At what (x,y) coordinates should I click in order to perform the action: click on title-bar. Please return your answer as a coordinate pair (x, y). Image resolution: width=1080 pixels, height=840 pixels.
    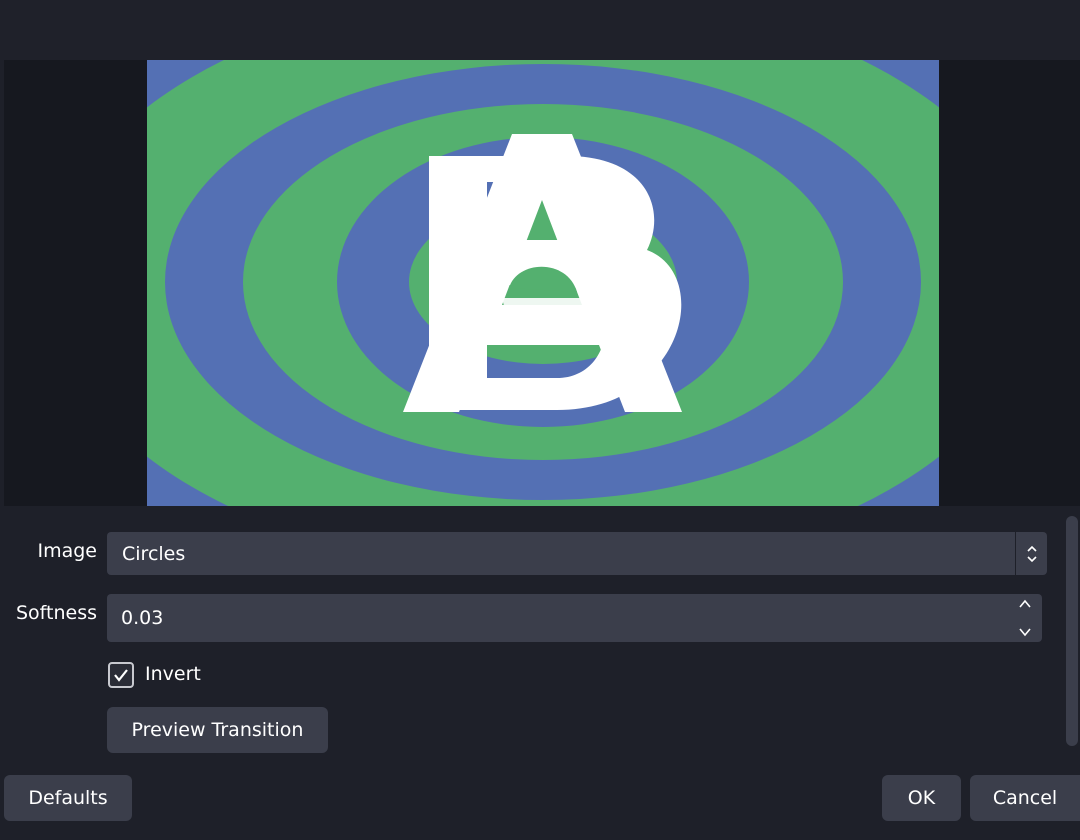
    Looking at the image, I should click on (540, 30).